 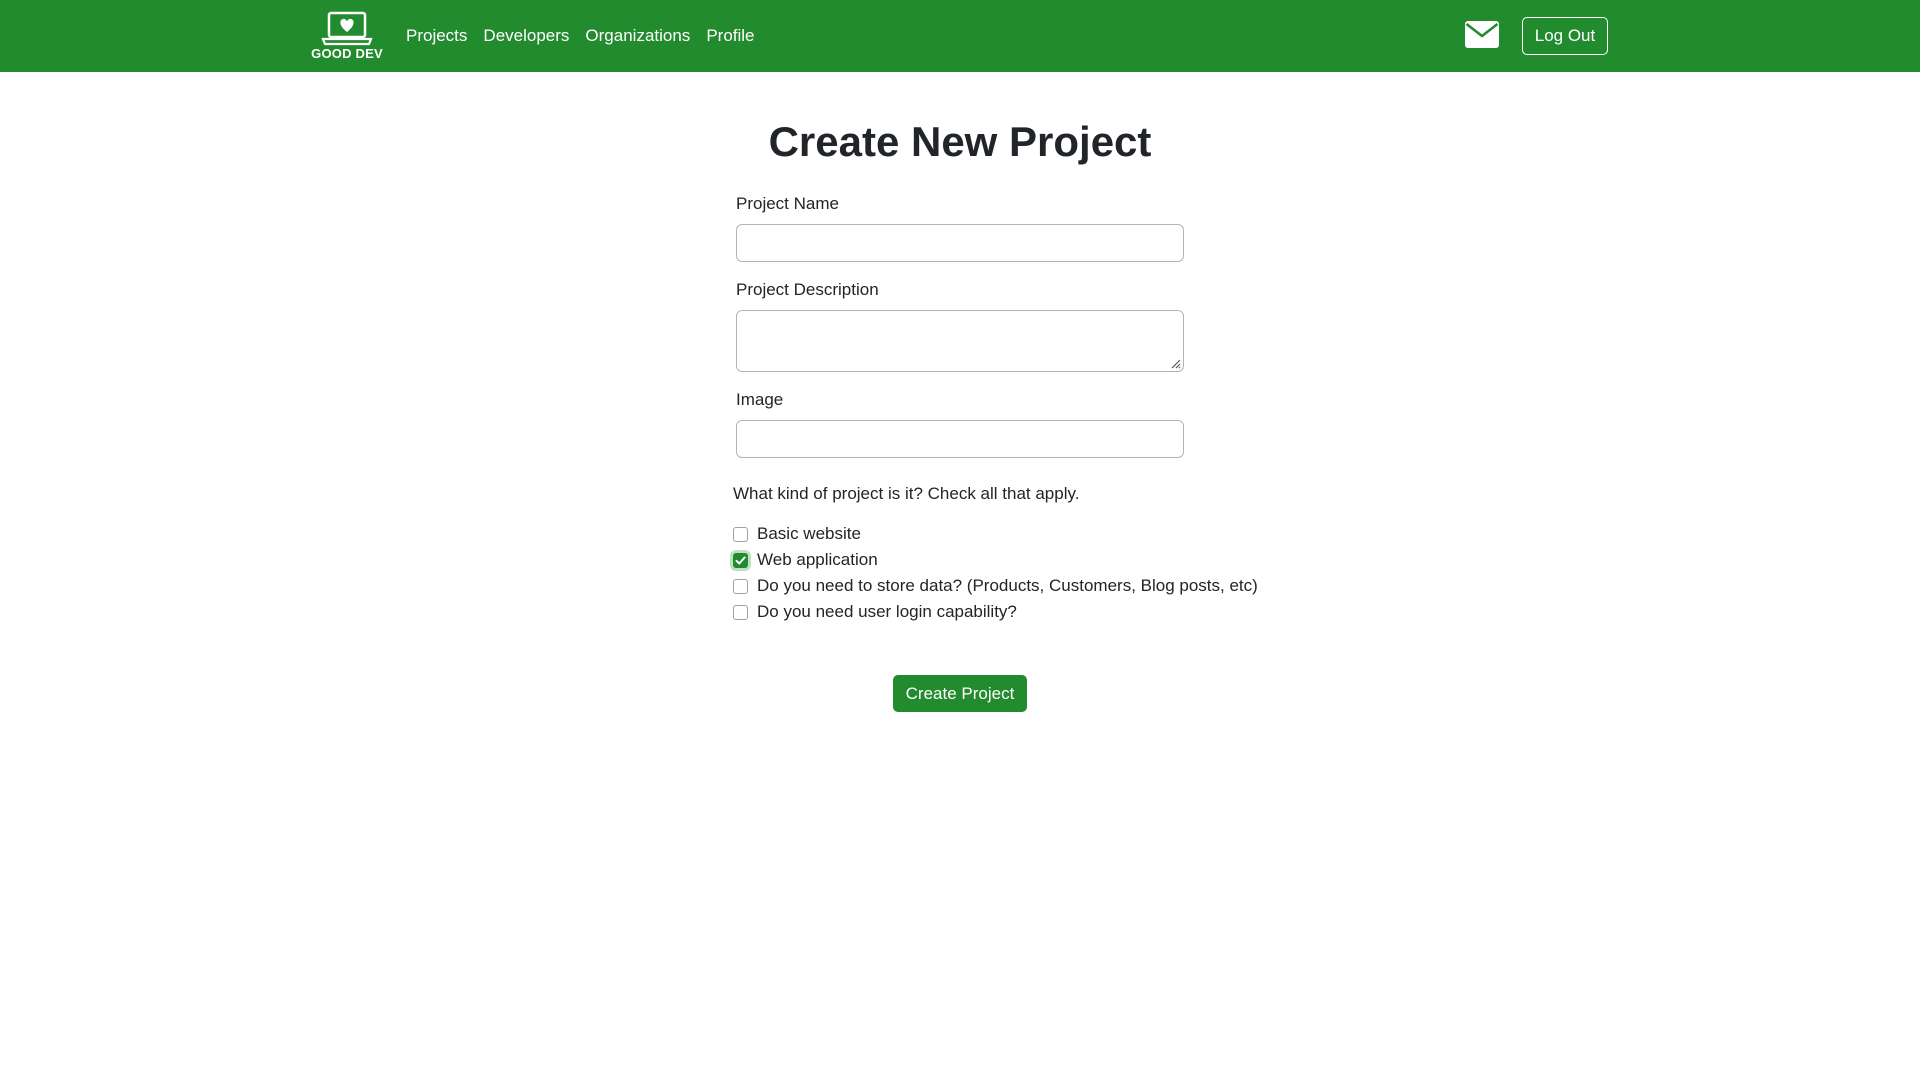 What do you see at coordinates (730, 36) in the screenshot?
I see `nav-link-profile: Profile` at bounding box center [730, 36].